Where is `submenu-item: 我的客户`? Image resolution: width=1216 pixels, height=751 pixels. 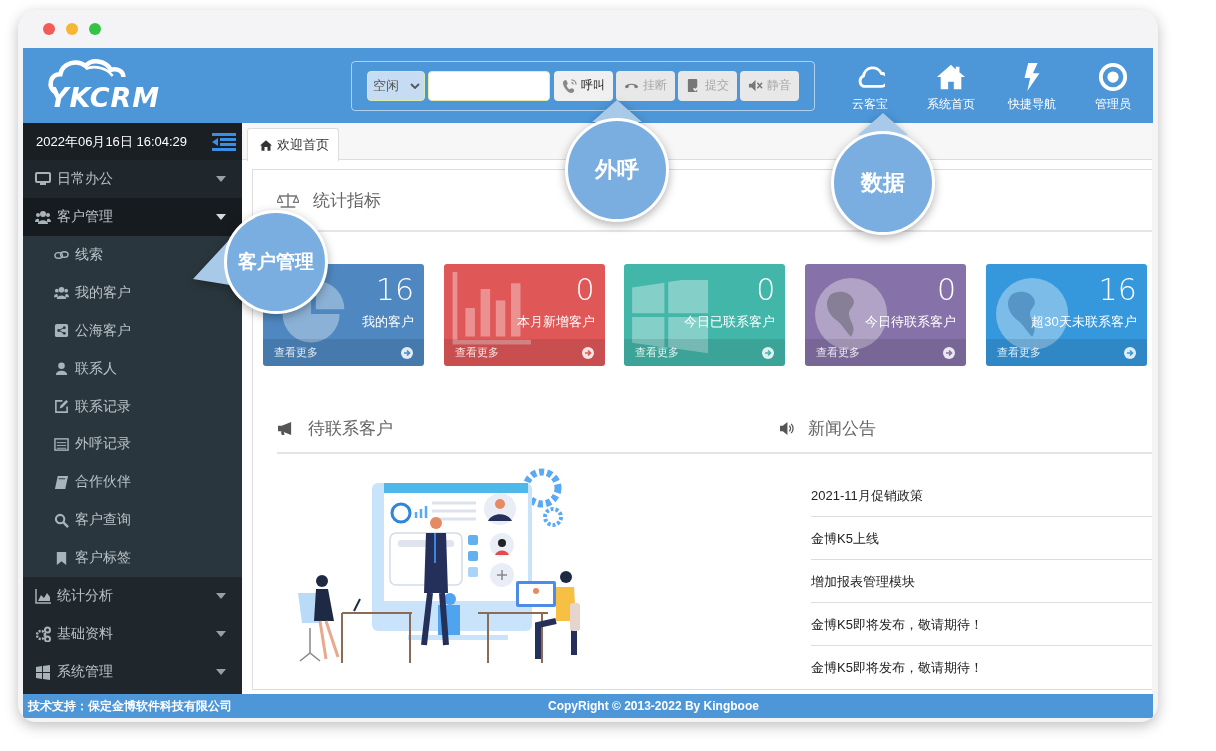
submenu-item: 我的客户 is located at coordinates (132, 292).